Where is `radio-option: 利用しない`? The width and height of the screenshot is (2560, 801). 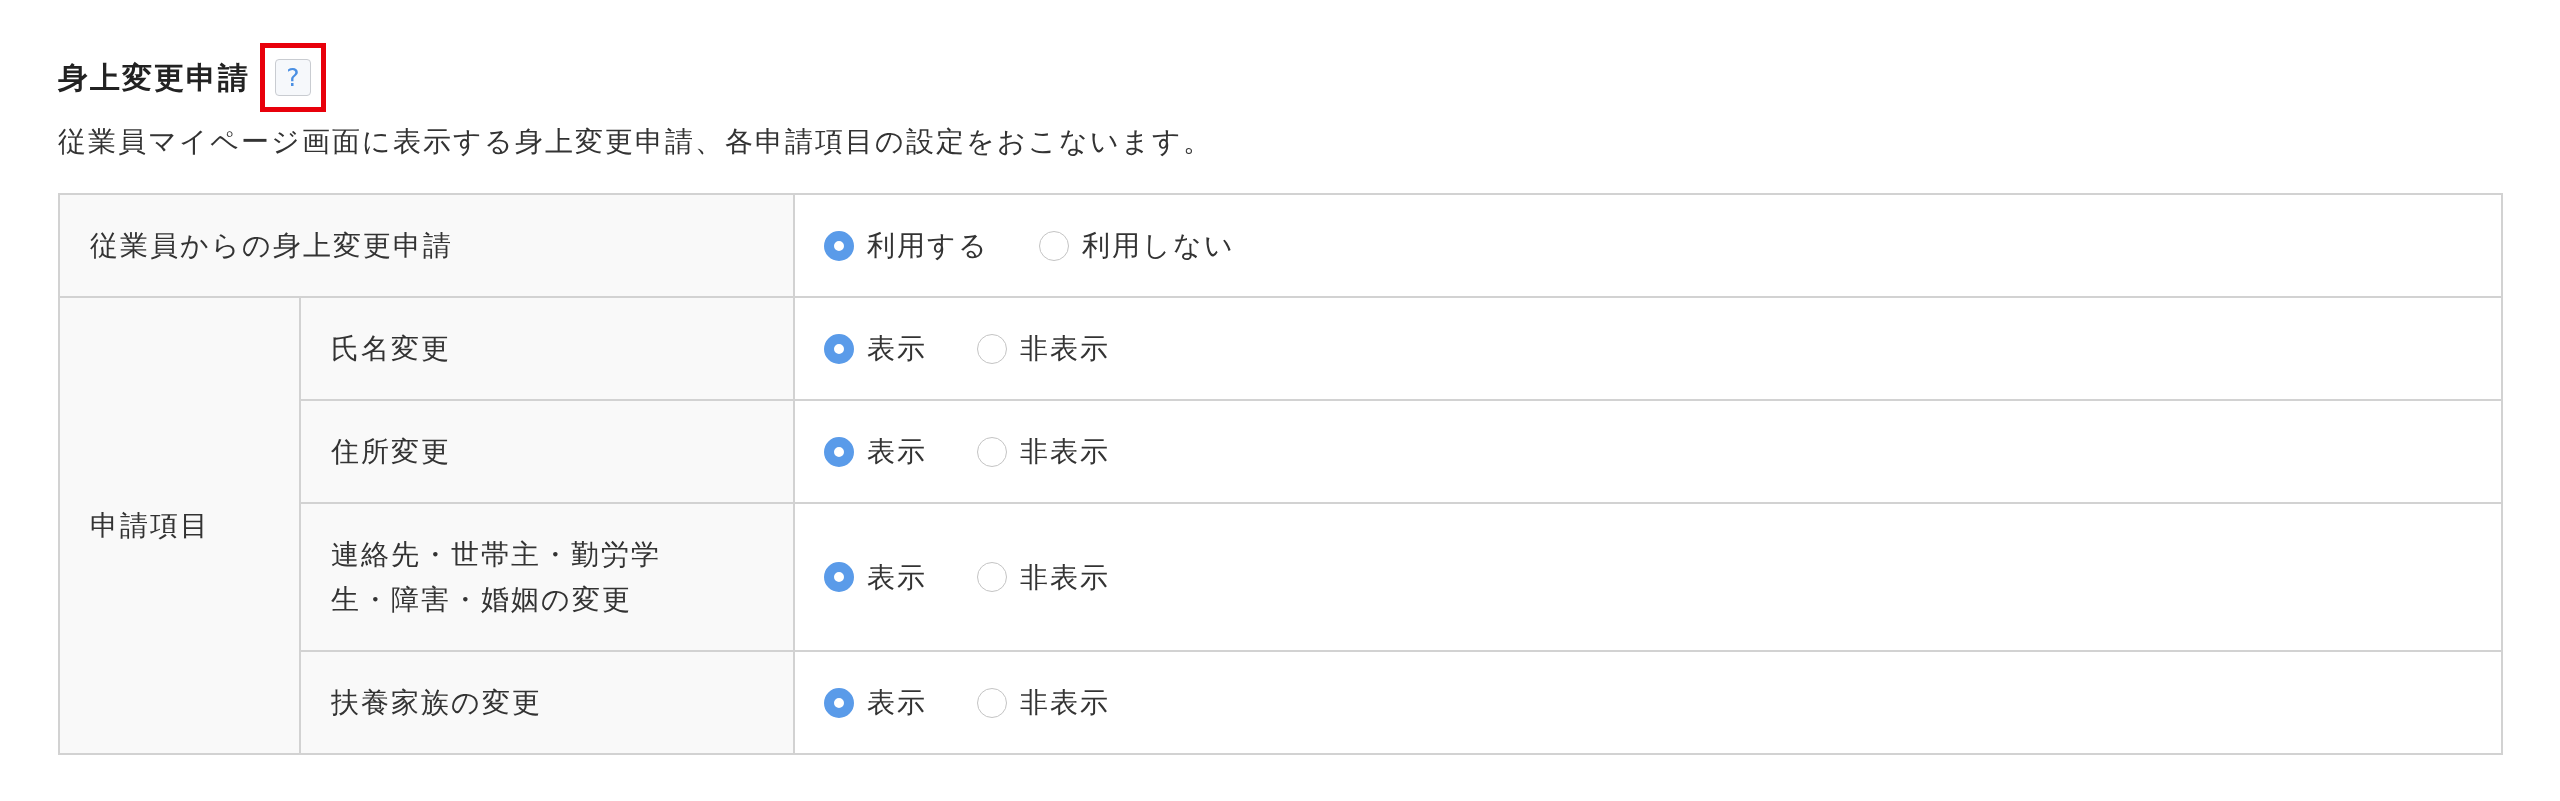 radio-option: 利用しない is located at coordinates (1137, 245).